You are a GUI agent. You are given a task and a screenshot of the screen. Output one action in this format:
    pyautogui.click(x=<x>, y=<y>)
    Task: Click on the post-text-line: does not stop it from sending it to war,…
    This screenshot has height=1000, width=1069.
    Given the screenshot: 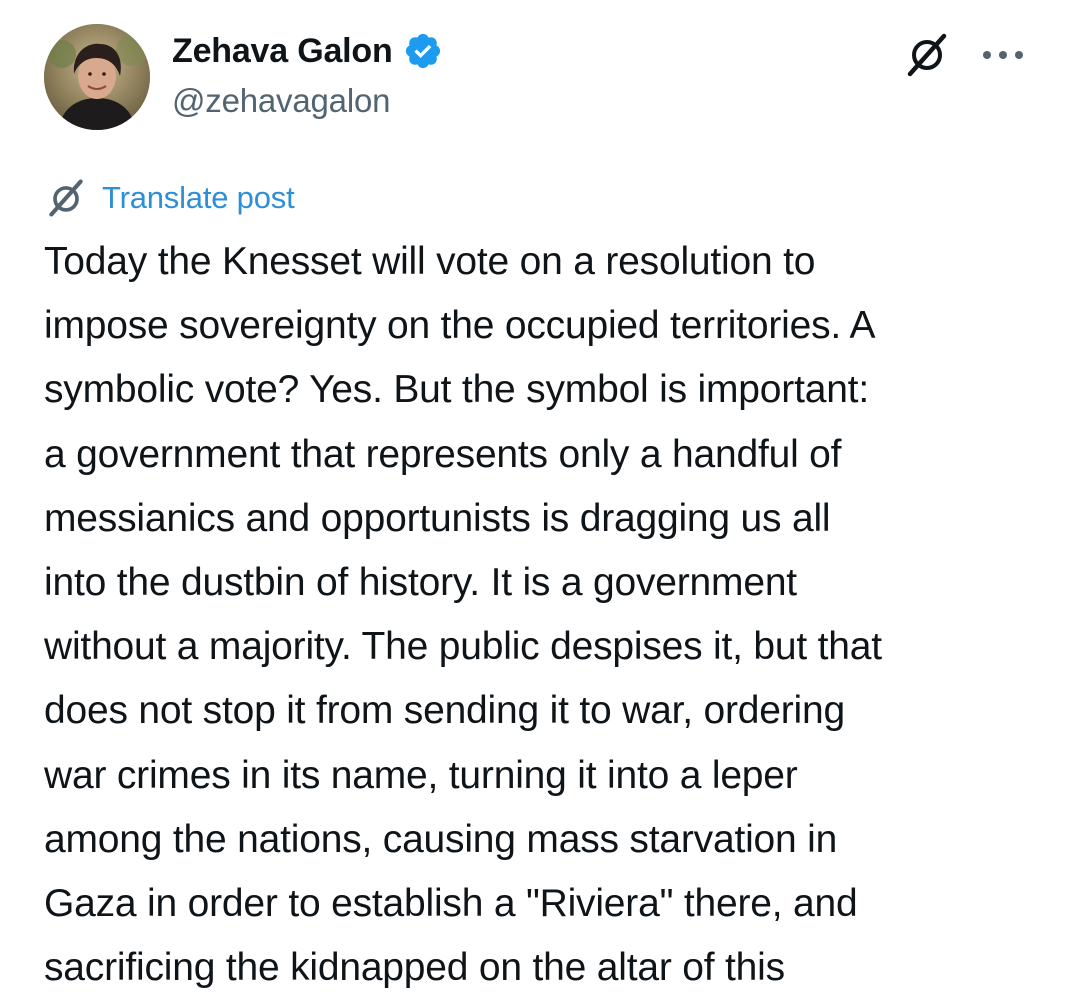 What is the action you would take?
    pyautogui.click(x=444, y=711)
    